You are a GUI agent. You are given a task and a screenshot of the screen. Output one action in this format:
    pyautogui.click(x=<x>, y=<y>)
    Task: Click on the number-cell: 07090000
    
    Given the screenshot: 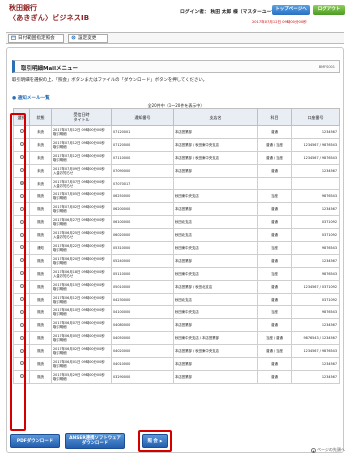 What is the action you would take?
    pyautogui.click(x=142, y=170)
    